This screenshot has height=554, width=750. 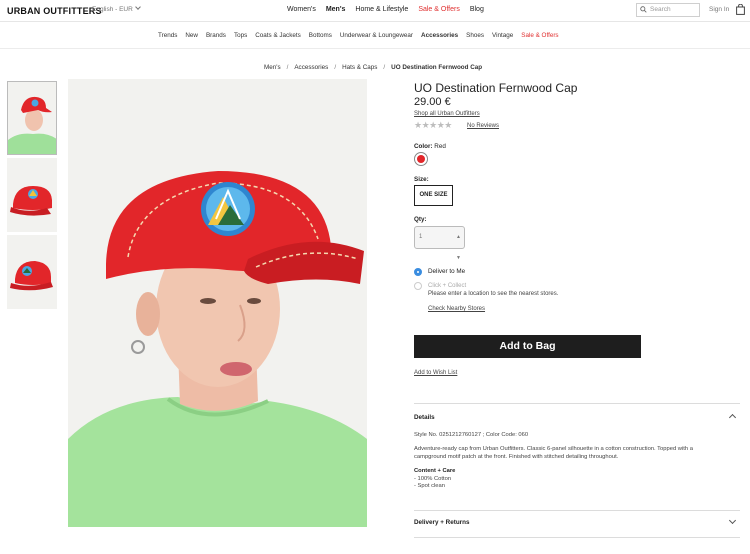 What do you see at coordinates (112, 9) in the screenshot?
I see `language-label: English - EUR` at bounding box center [112, 9].